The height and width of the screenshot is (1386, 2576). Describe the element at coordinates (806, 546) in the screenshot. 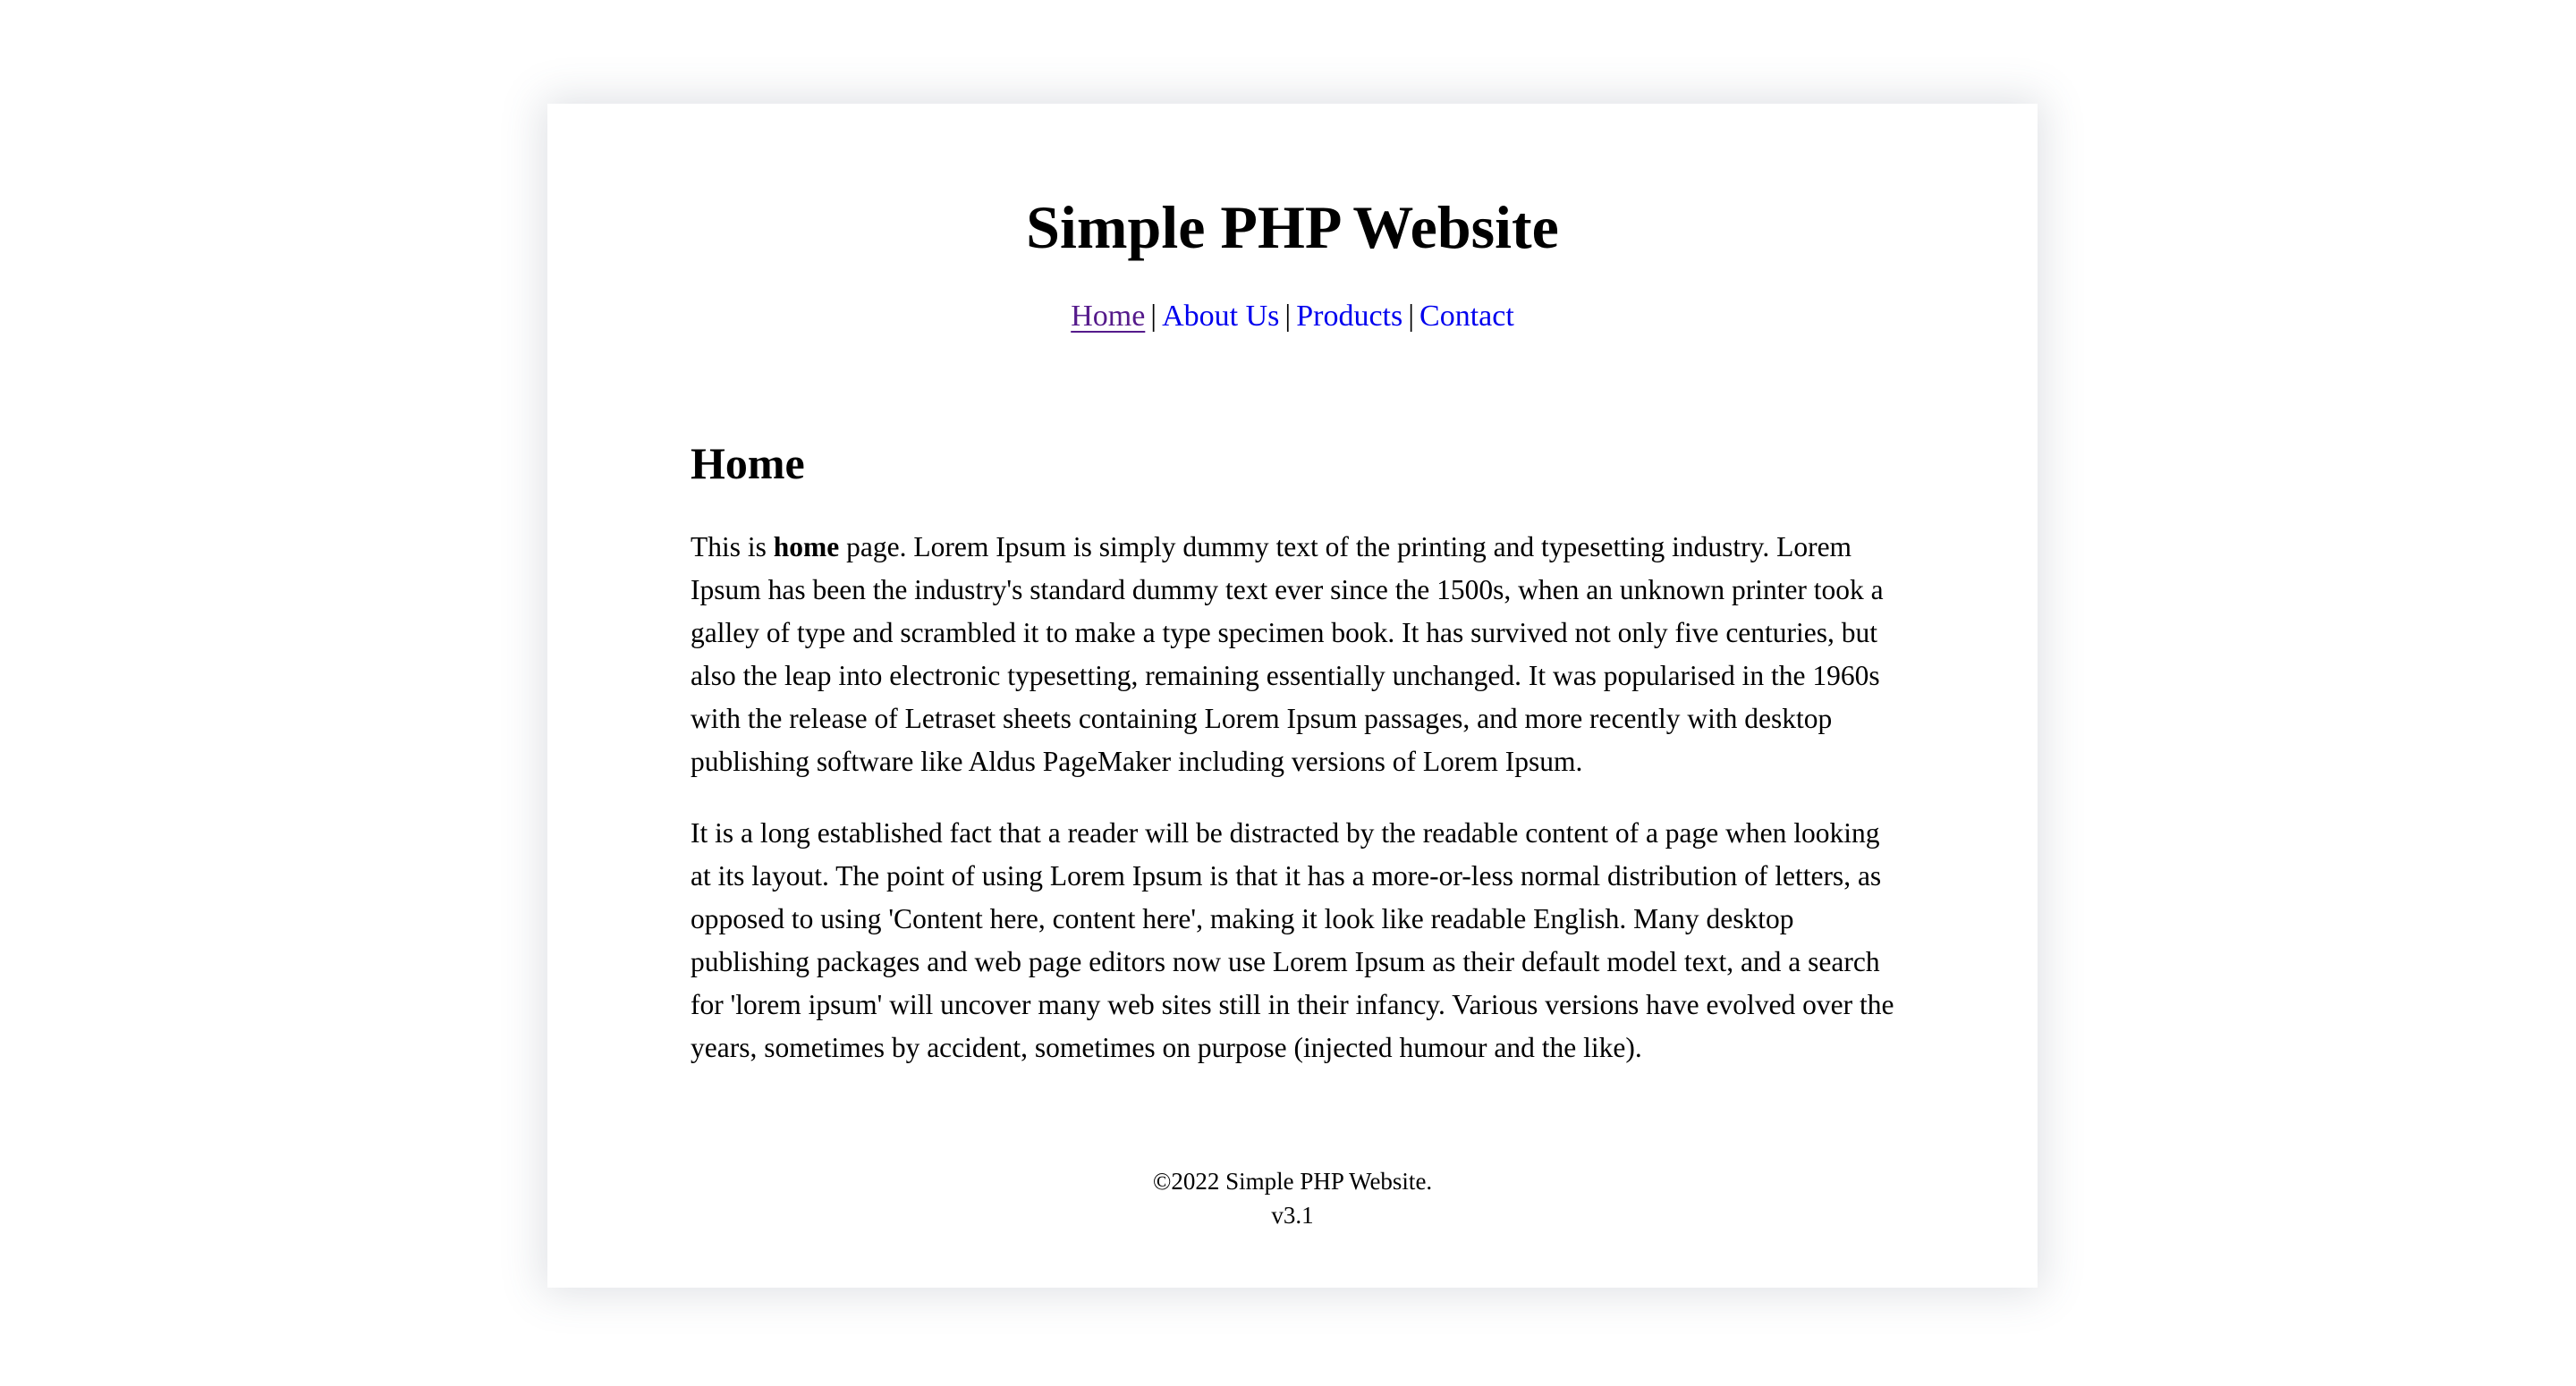

I see `intro-bold-word: home` at that location.